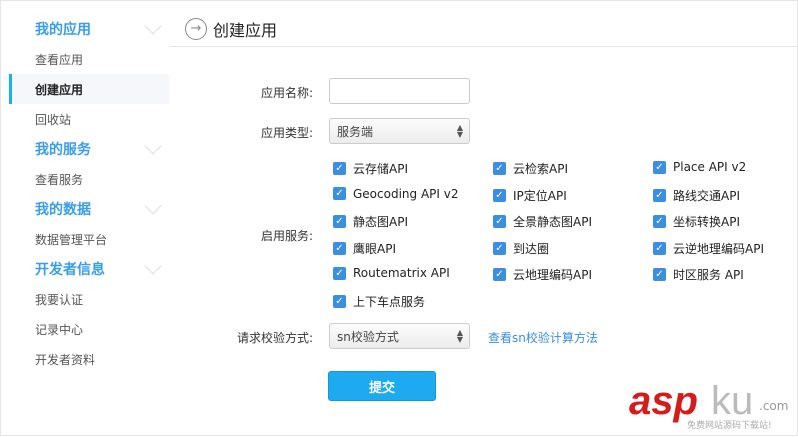 This screenshot has height=437, width=798. What do you see at coordinates (531, 248) in the screenshot?
I see `service-label: 到达圈` at bounding box center [531, 248].